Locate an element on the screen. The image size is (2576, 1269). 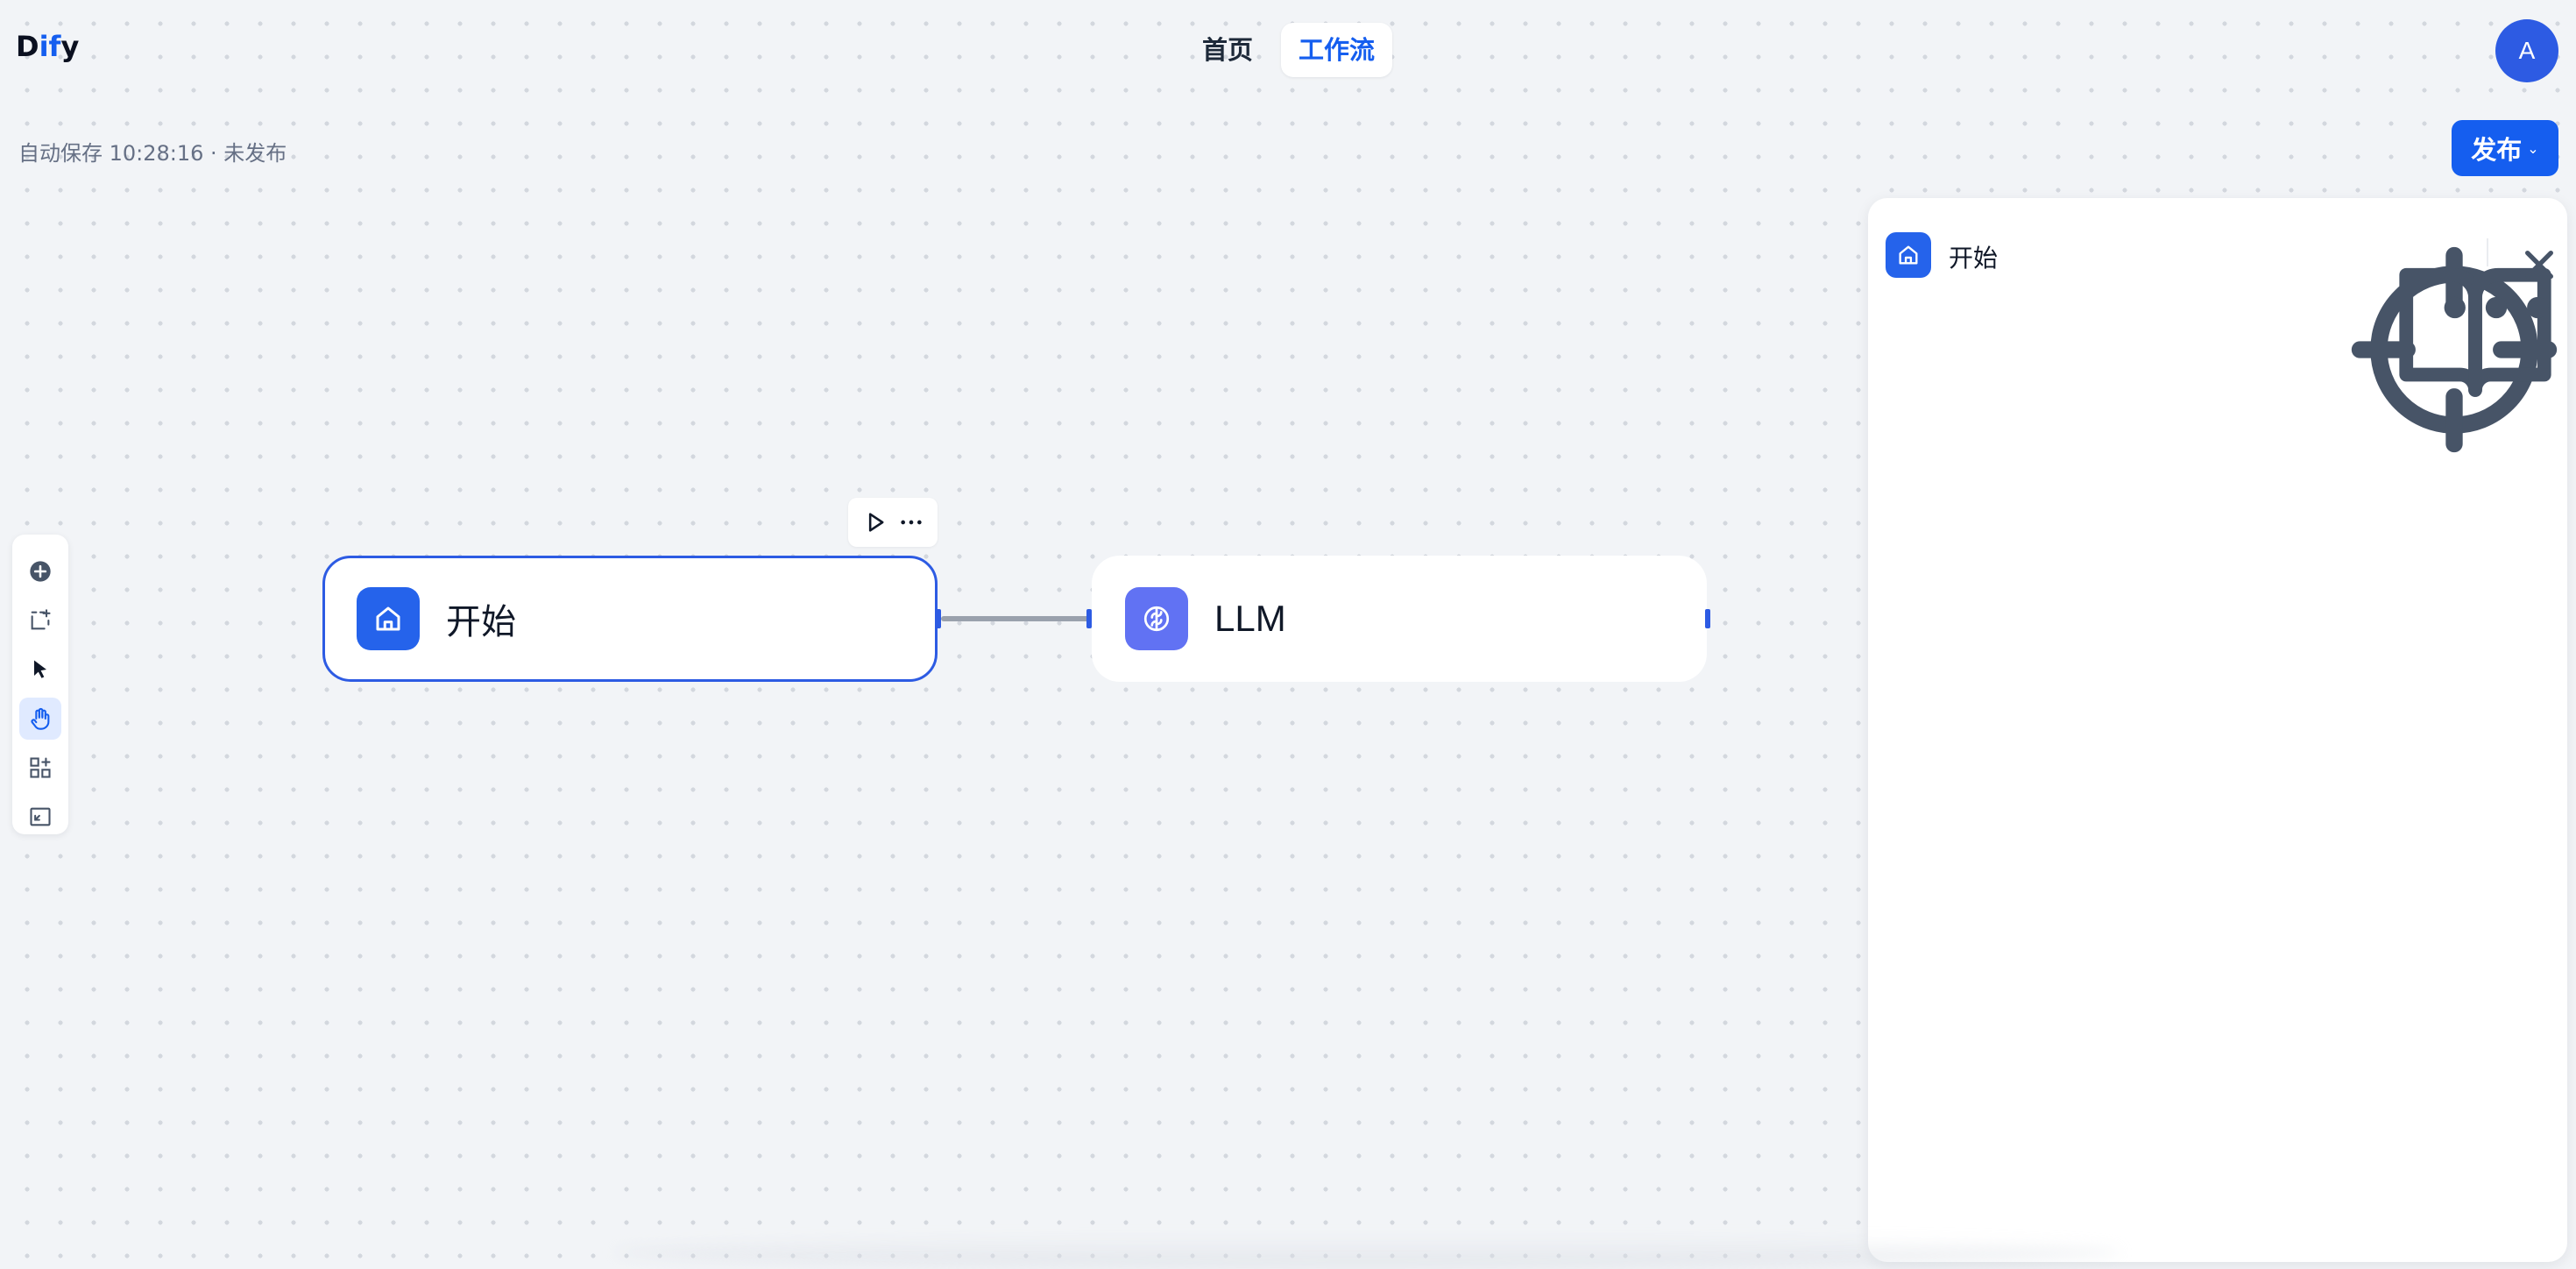
organize-blocks-button is located at coordinates (40, 768).